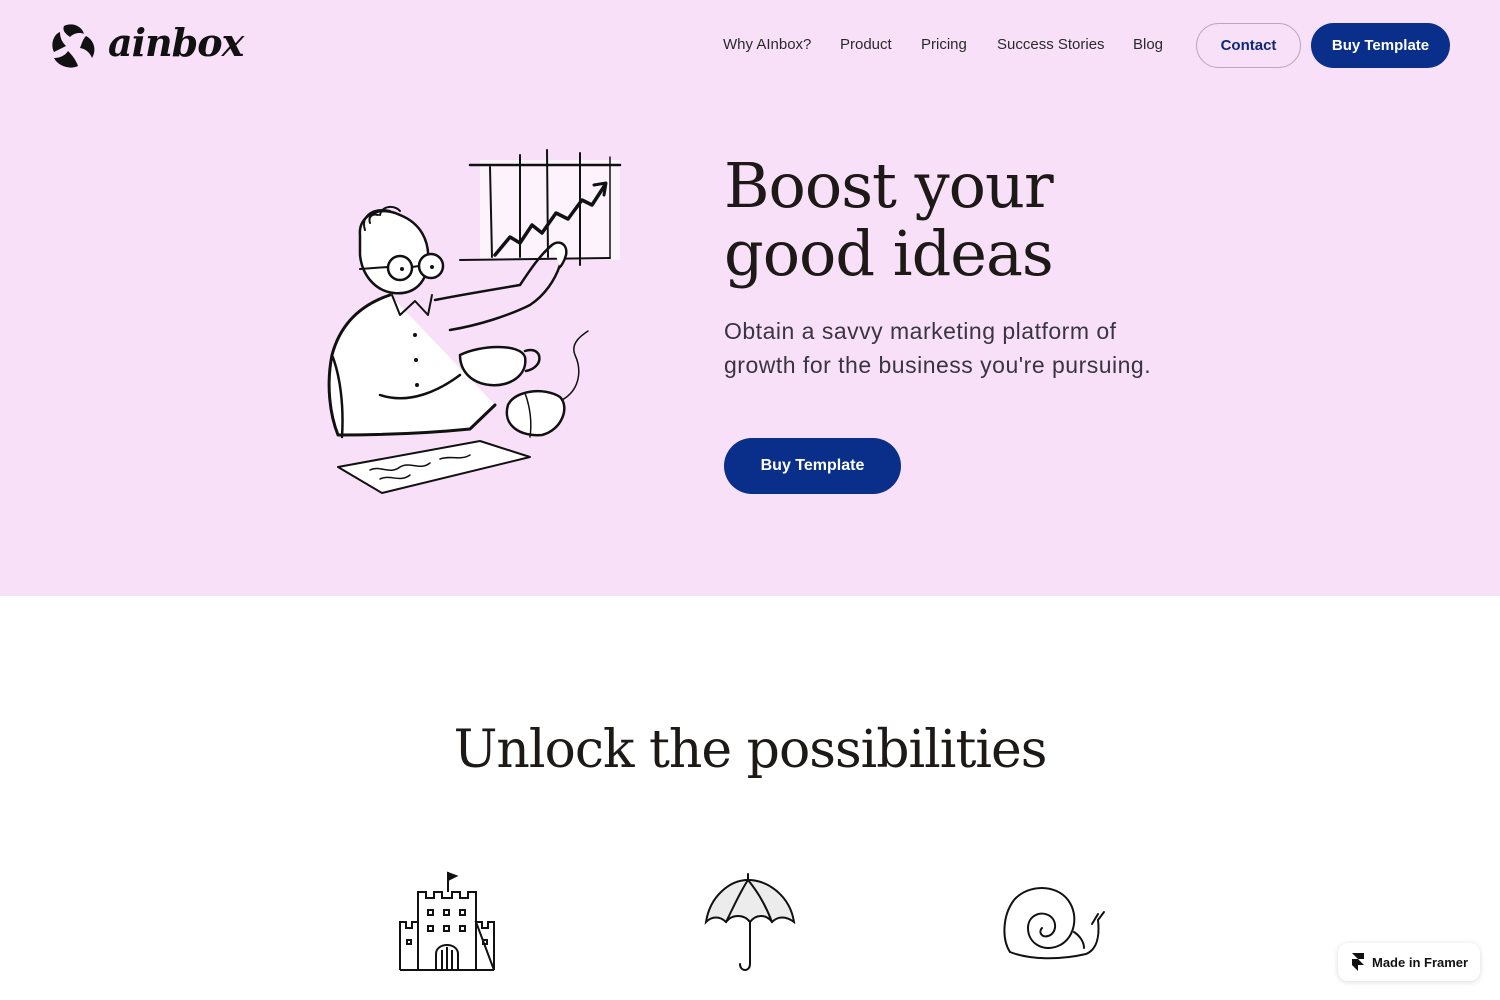 This screenshot has height=1000, width=1500. What do you see at coordinates (1358, 962) in the screenshot?
I see `framer-logo-icon` at bounding box center [1358, 962].